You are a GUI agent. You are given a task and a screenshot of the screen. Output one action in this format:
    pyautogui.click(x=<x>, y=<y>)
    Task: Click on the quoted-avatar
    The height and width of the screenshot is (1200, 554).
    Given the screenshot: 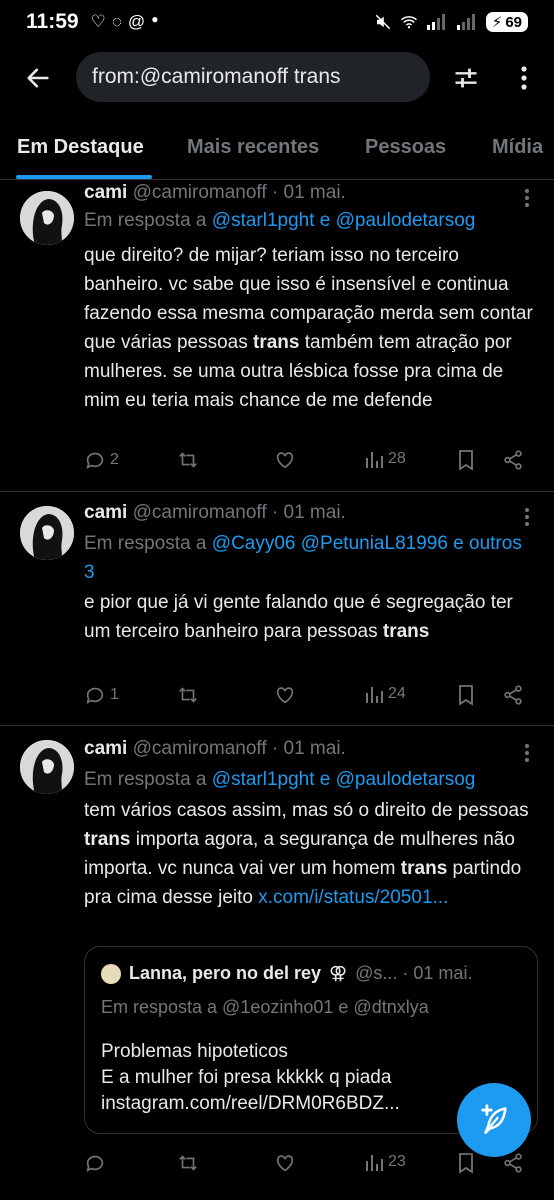 What is the action you would take?
    pyautogui.click(x=111, y=973)
    